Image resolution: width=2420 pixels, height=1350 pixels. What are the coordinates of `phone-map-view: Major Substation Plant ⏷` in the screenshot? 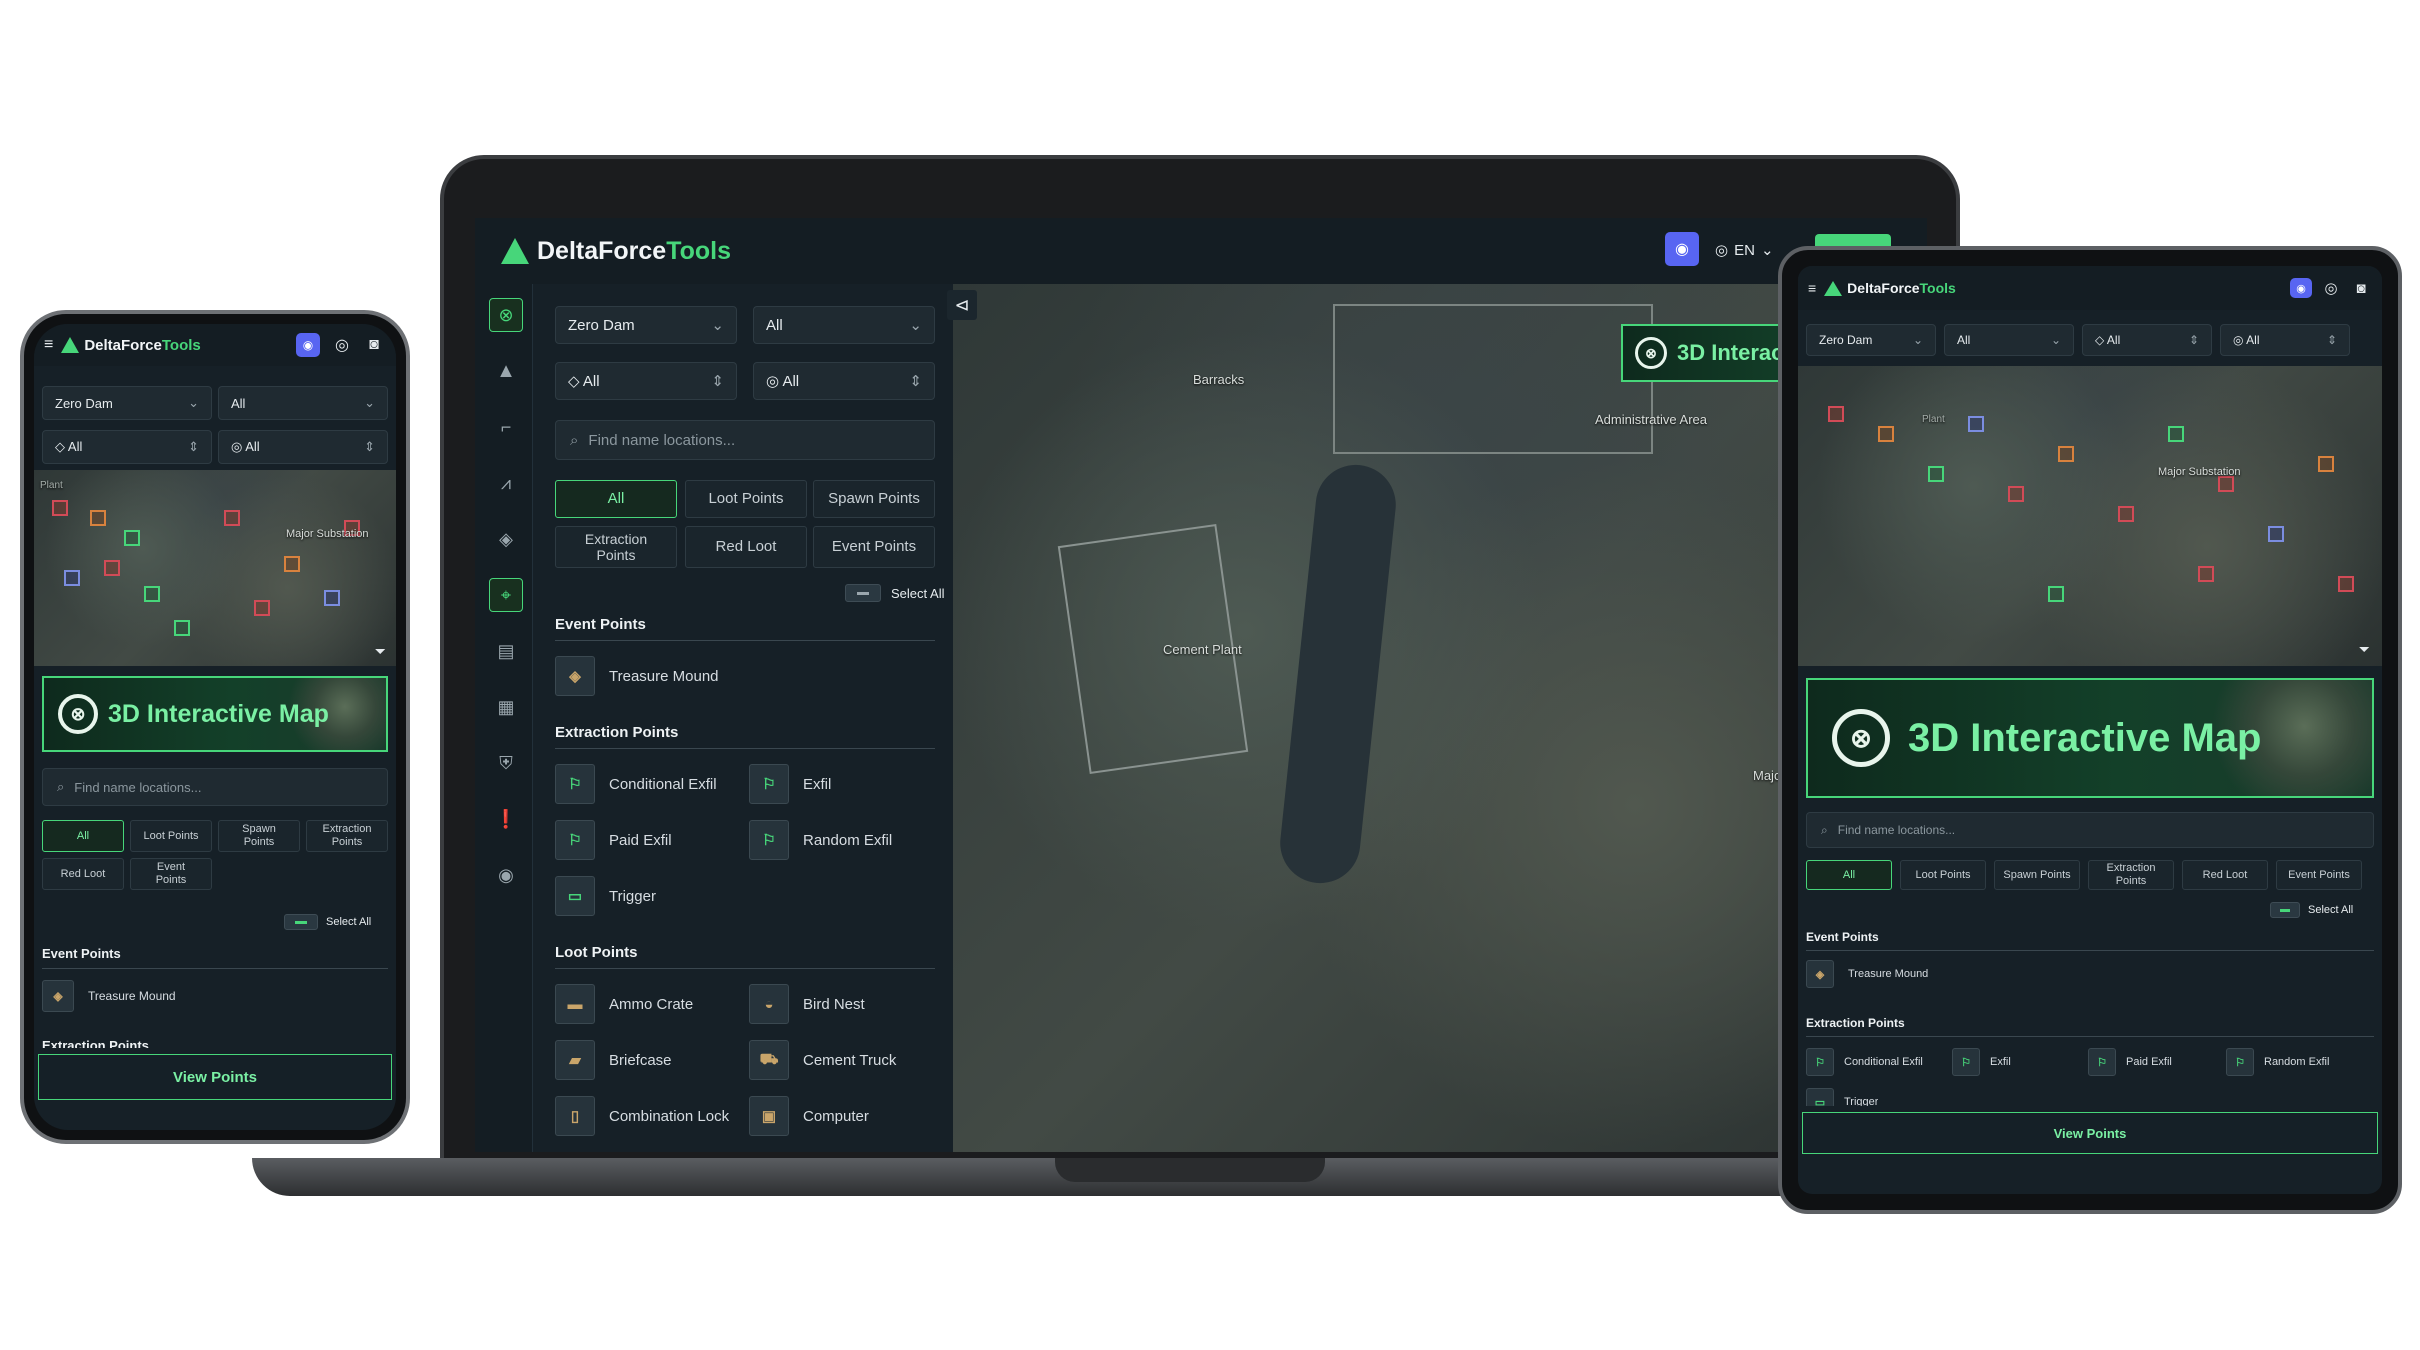 It's located at (215, 568).